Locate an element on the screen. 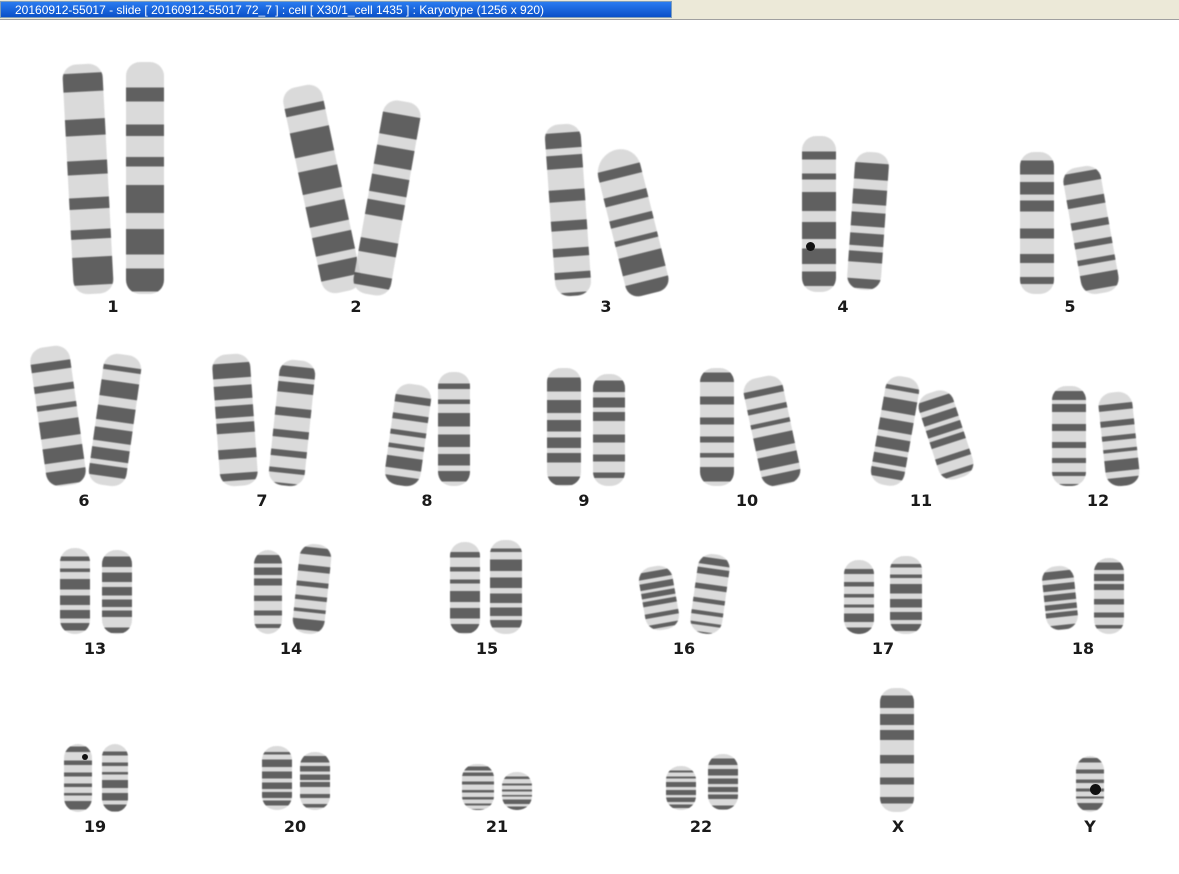 The image size is (1179, 874). chromosome-1a is located at coordinates (88, 179).